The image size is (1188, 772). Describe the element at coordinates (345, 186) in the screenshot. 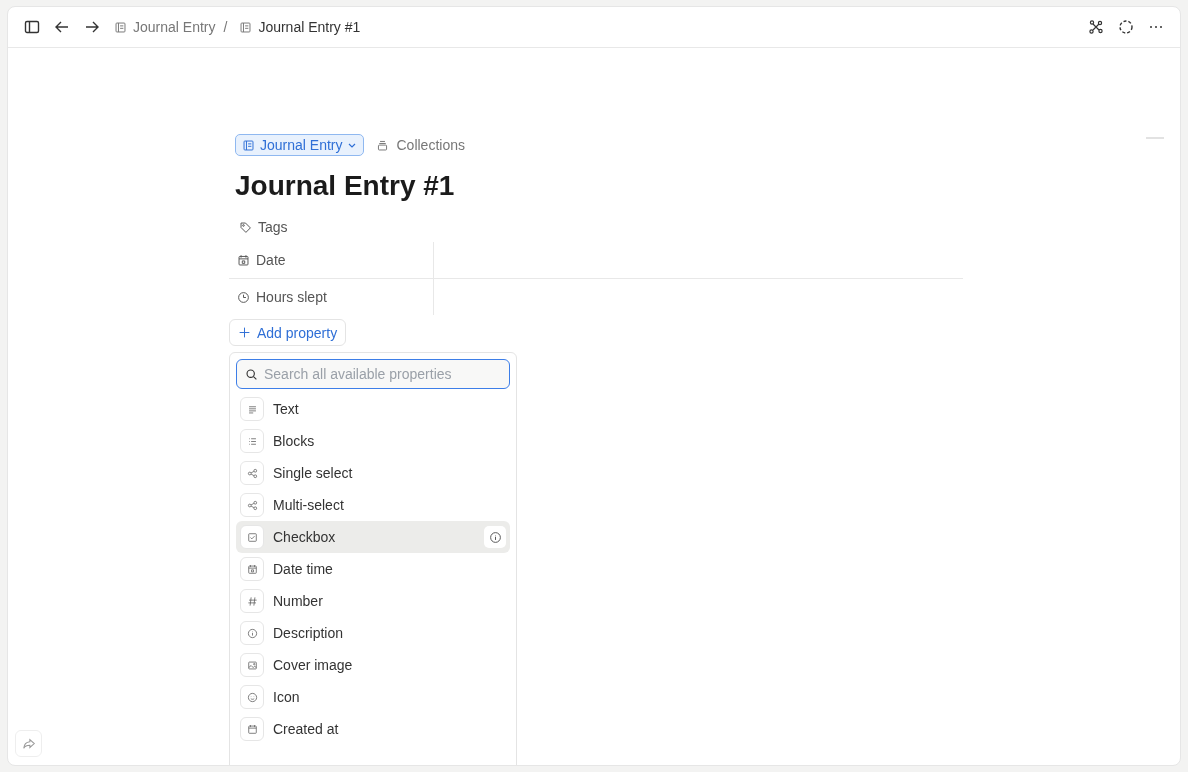

I see `page-title: Journal Entry #1` at that location.